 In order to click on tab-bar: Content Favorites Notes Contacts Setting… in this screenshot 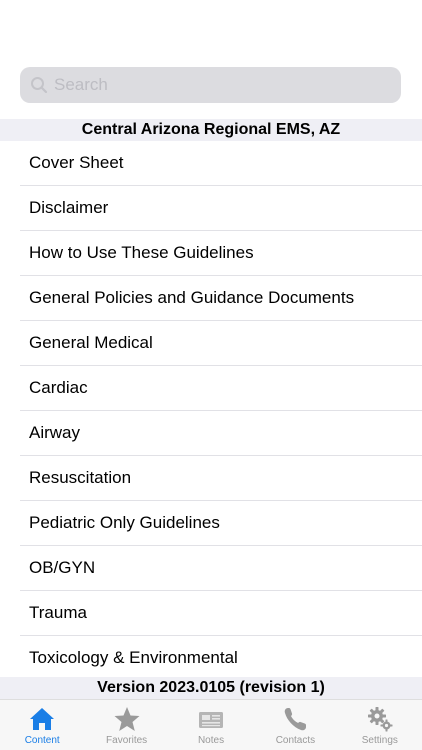, I will do `click(211, 724)`.